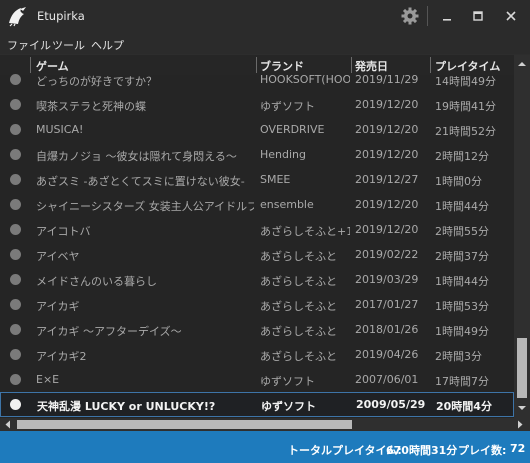 The width and height of the screenshot is (530, 463). Describe the element at coordinates (96, 81) in the screenshot. I see `row-game-title: どっちのが好きですか？` at that location.